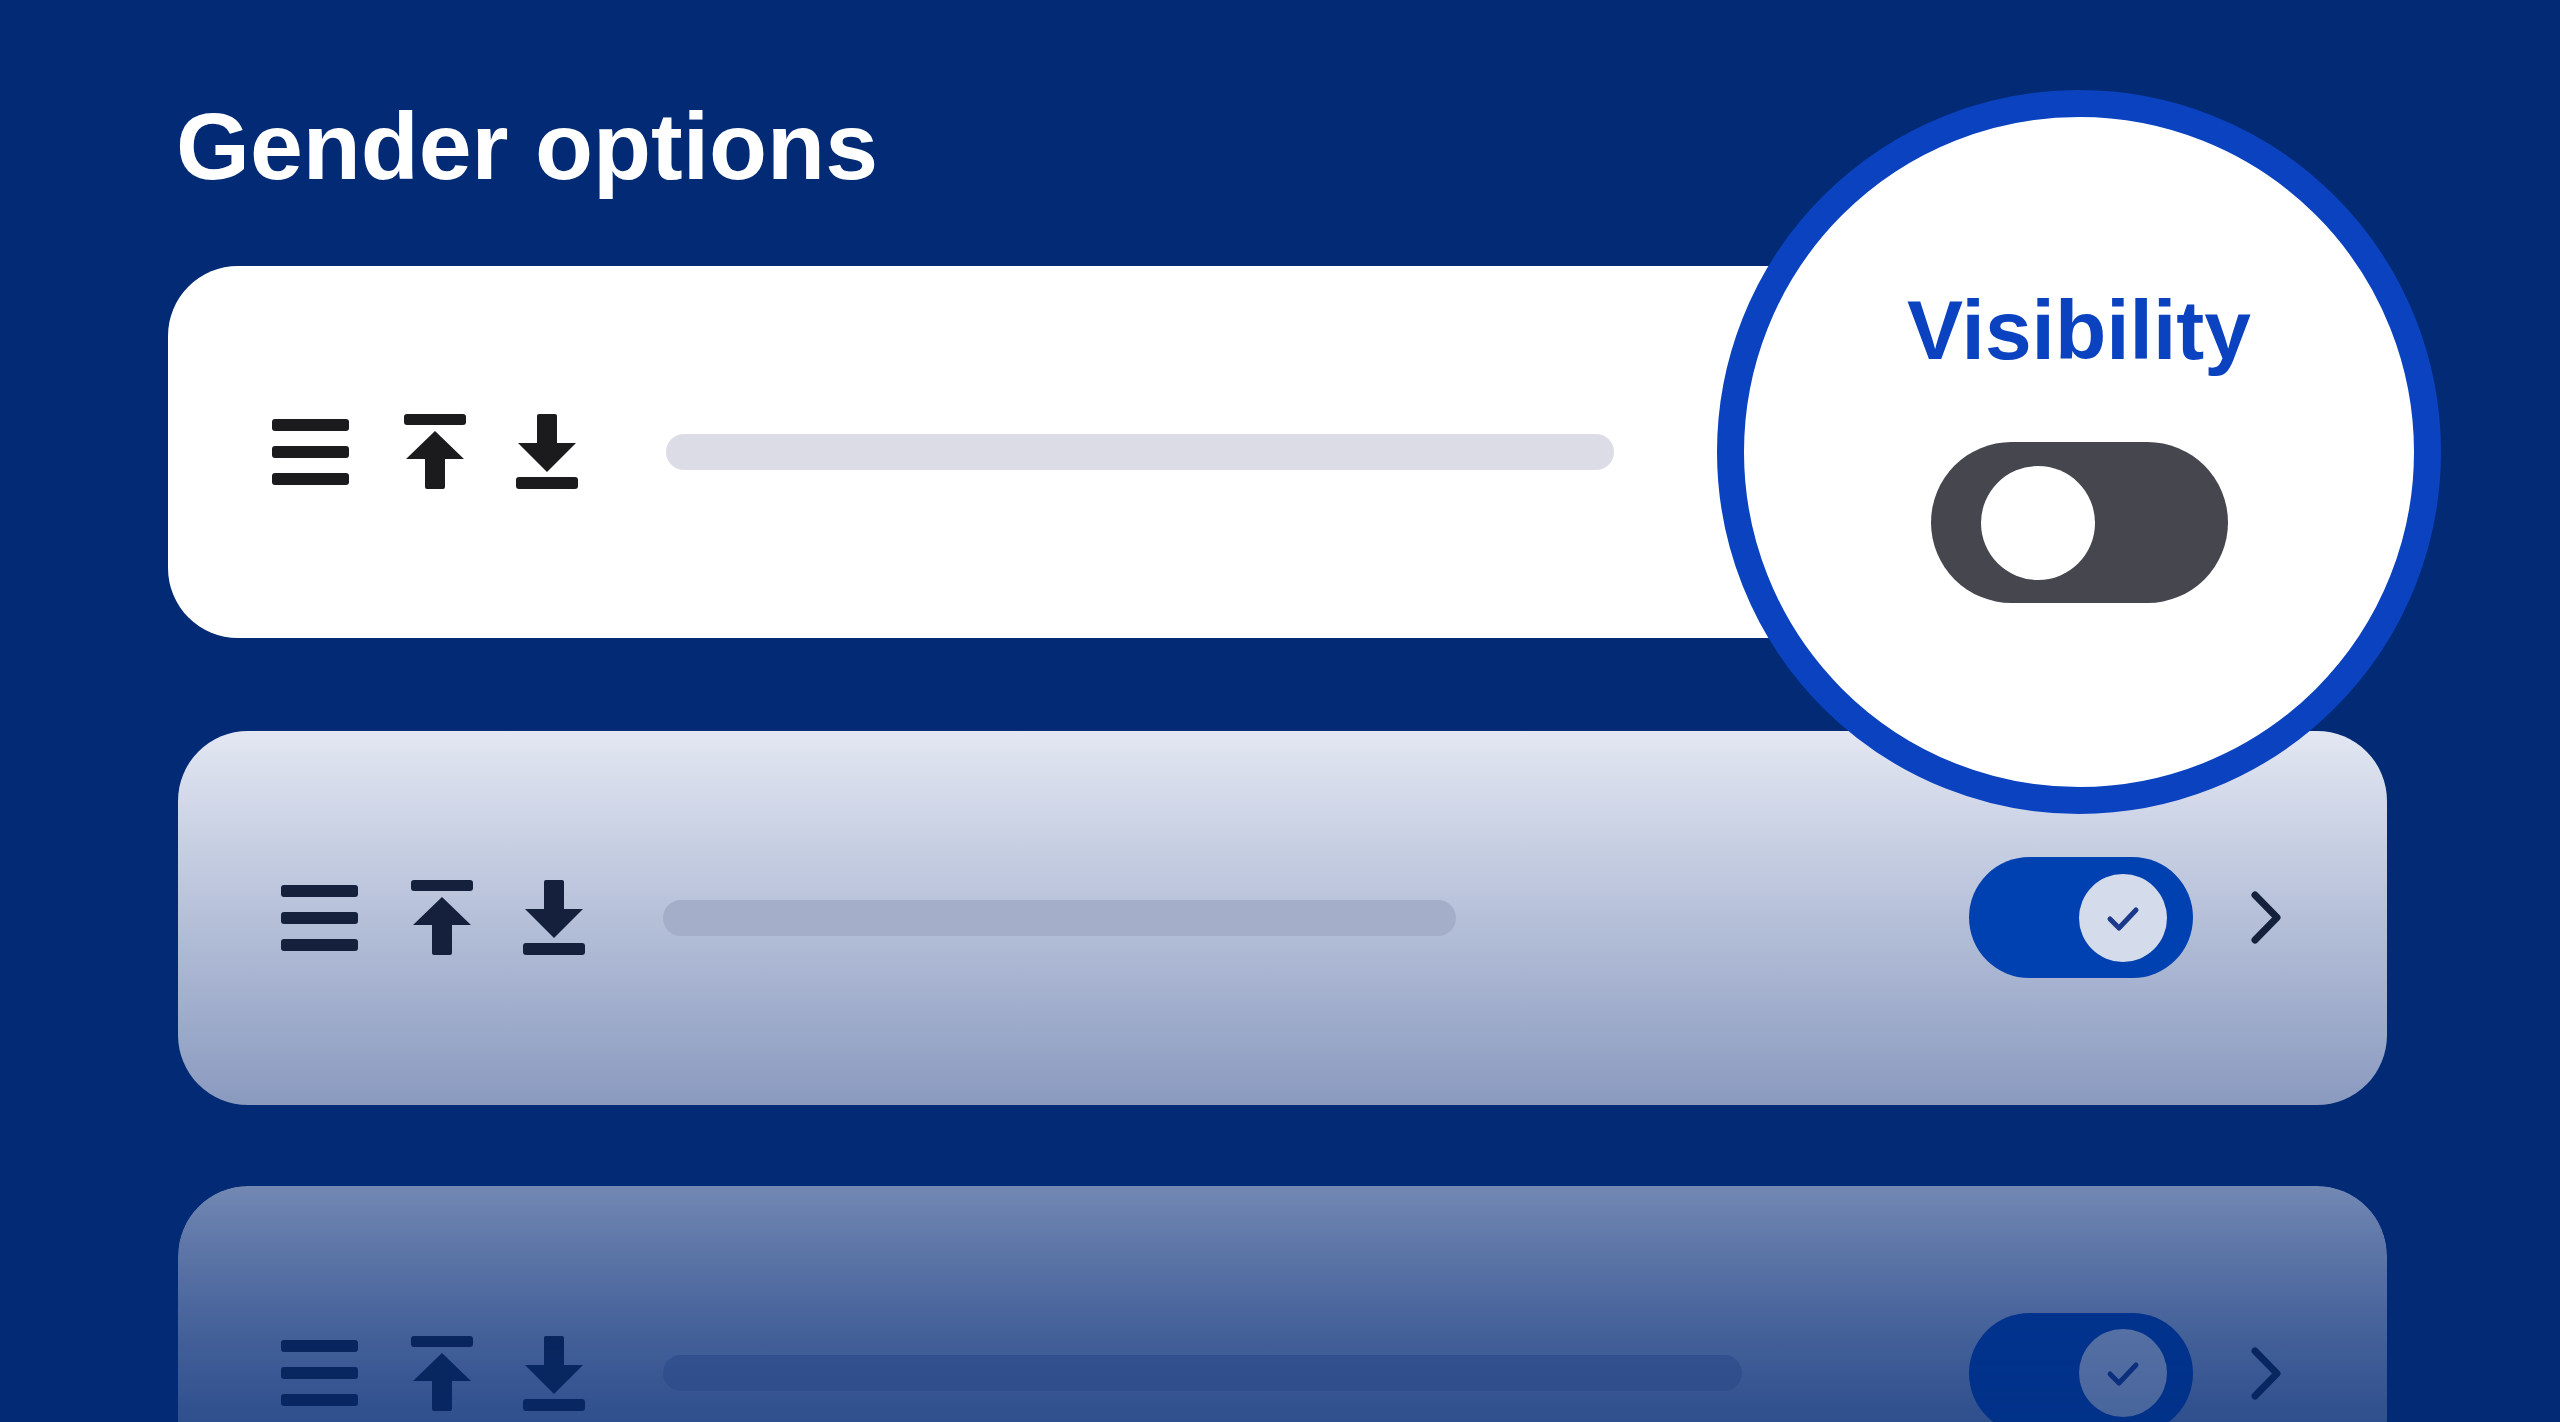 This screenshot has width=2560, height=1422. What do you see at coordinates (527, 146) in the screenshot?
I see `page-title: Gender options` at bounding box center [527, 146].